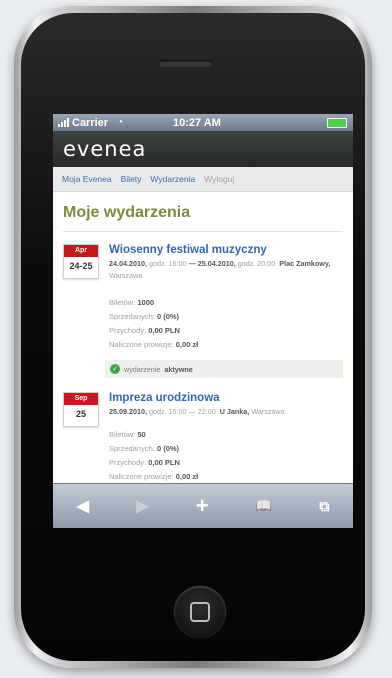  I want to click on nav-wyloguj: Wyloguj, so click(219, 179).